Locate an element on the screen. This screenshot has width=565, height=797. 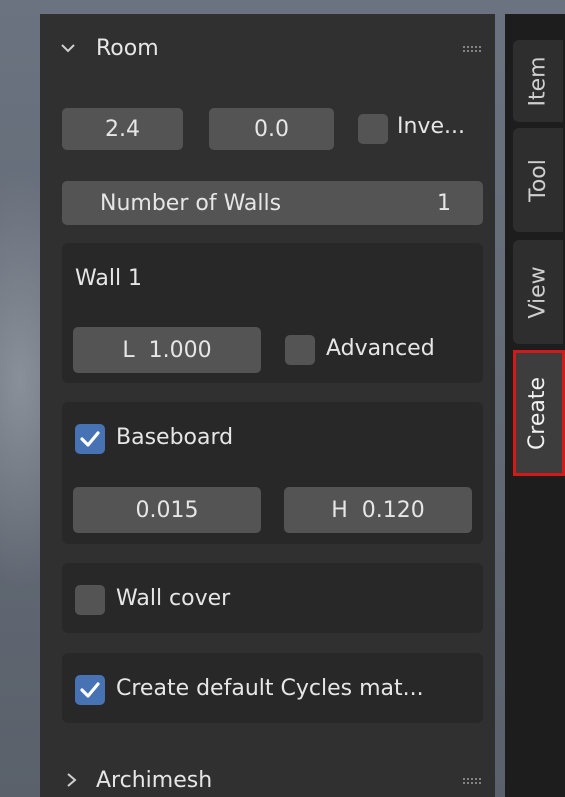
baseboard-depth-value: 0.015 is located at coordinates (167, 510).